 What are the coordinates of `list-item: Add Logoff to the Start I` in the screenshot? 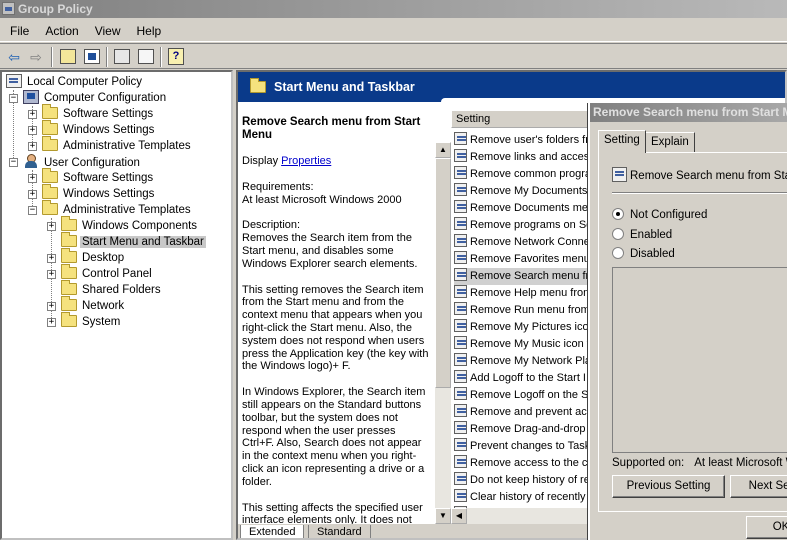 It's located at (523, 378).